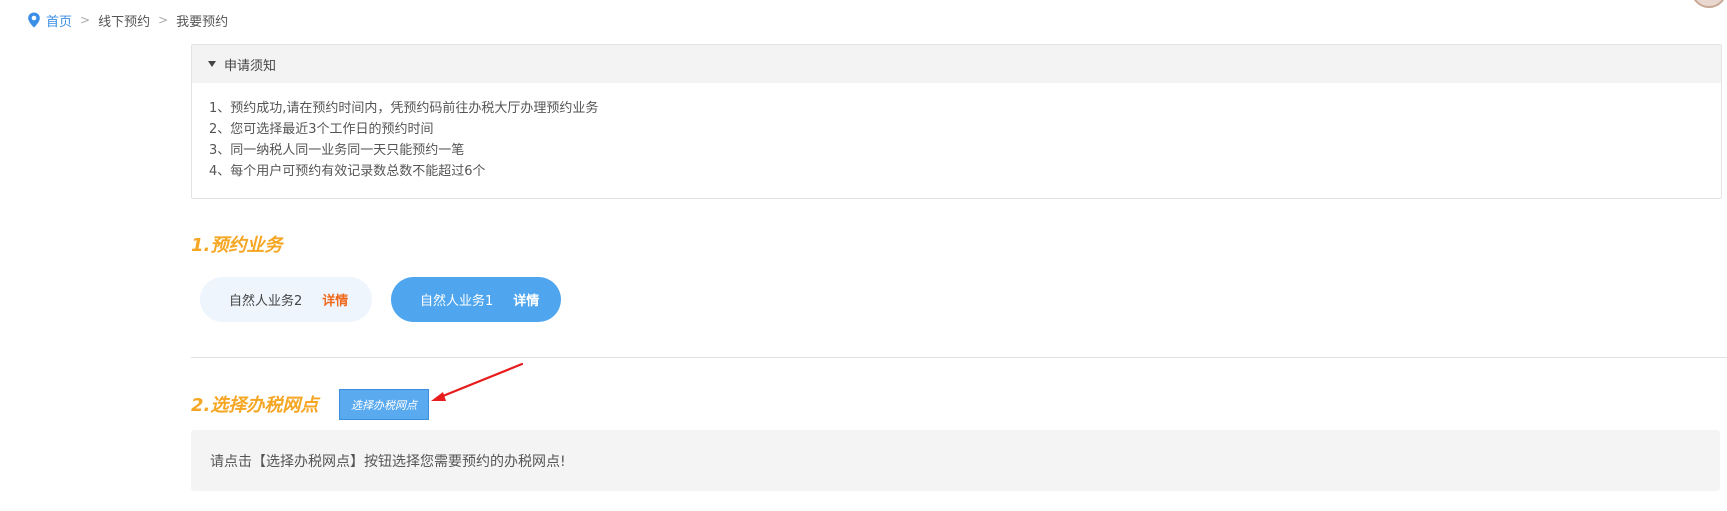 The height and width of the screenshot is (511, 1727). I want to click on service-option-natural-person-1: 自然人业务1 详情, so click(476, 299).